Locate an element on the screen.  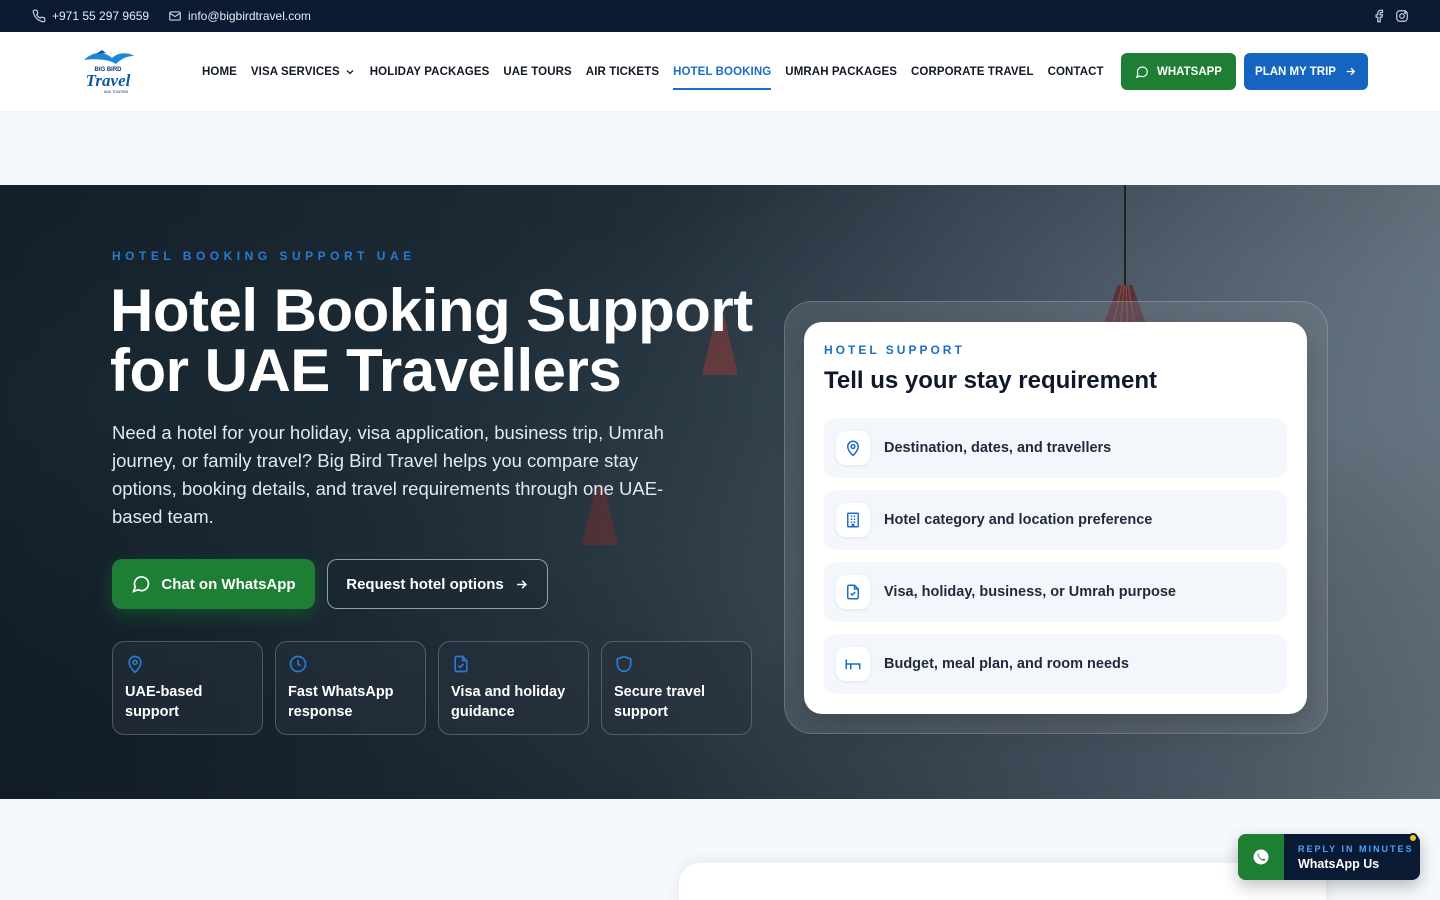
whatsapp-float-texts: REPLY IN MINUTES WhatsApp Us is located at coordinates (1356, 857).